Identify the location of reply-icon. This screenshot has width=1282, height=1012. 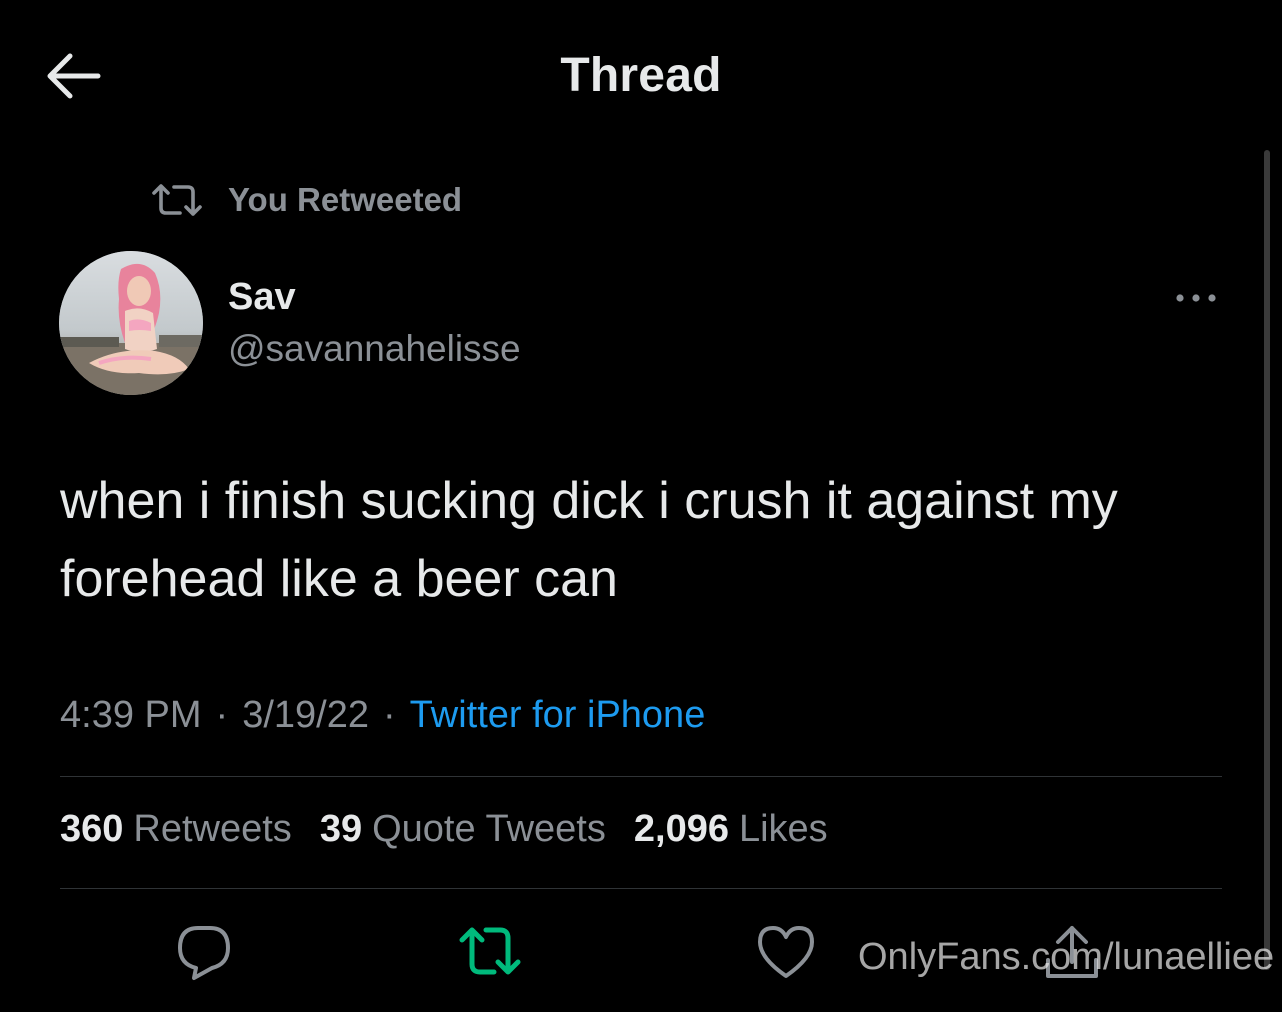
(204, 953).